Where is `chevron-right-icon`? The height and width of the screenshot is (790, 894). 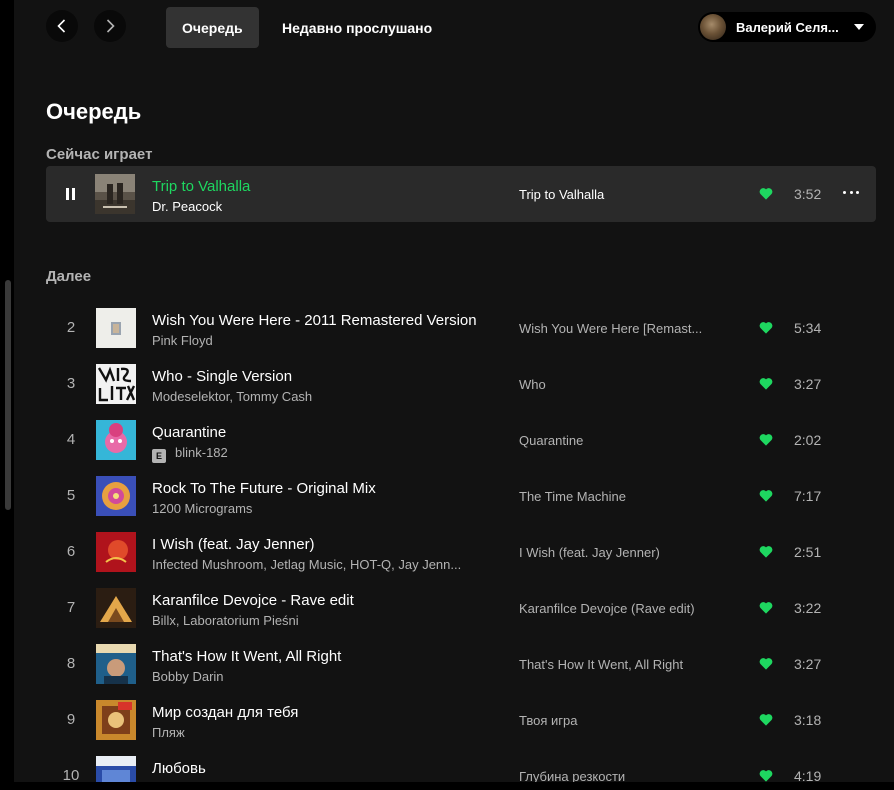 chevron-right-icon is located at coordinates (110, 26).